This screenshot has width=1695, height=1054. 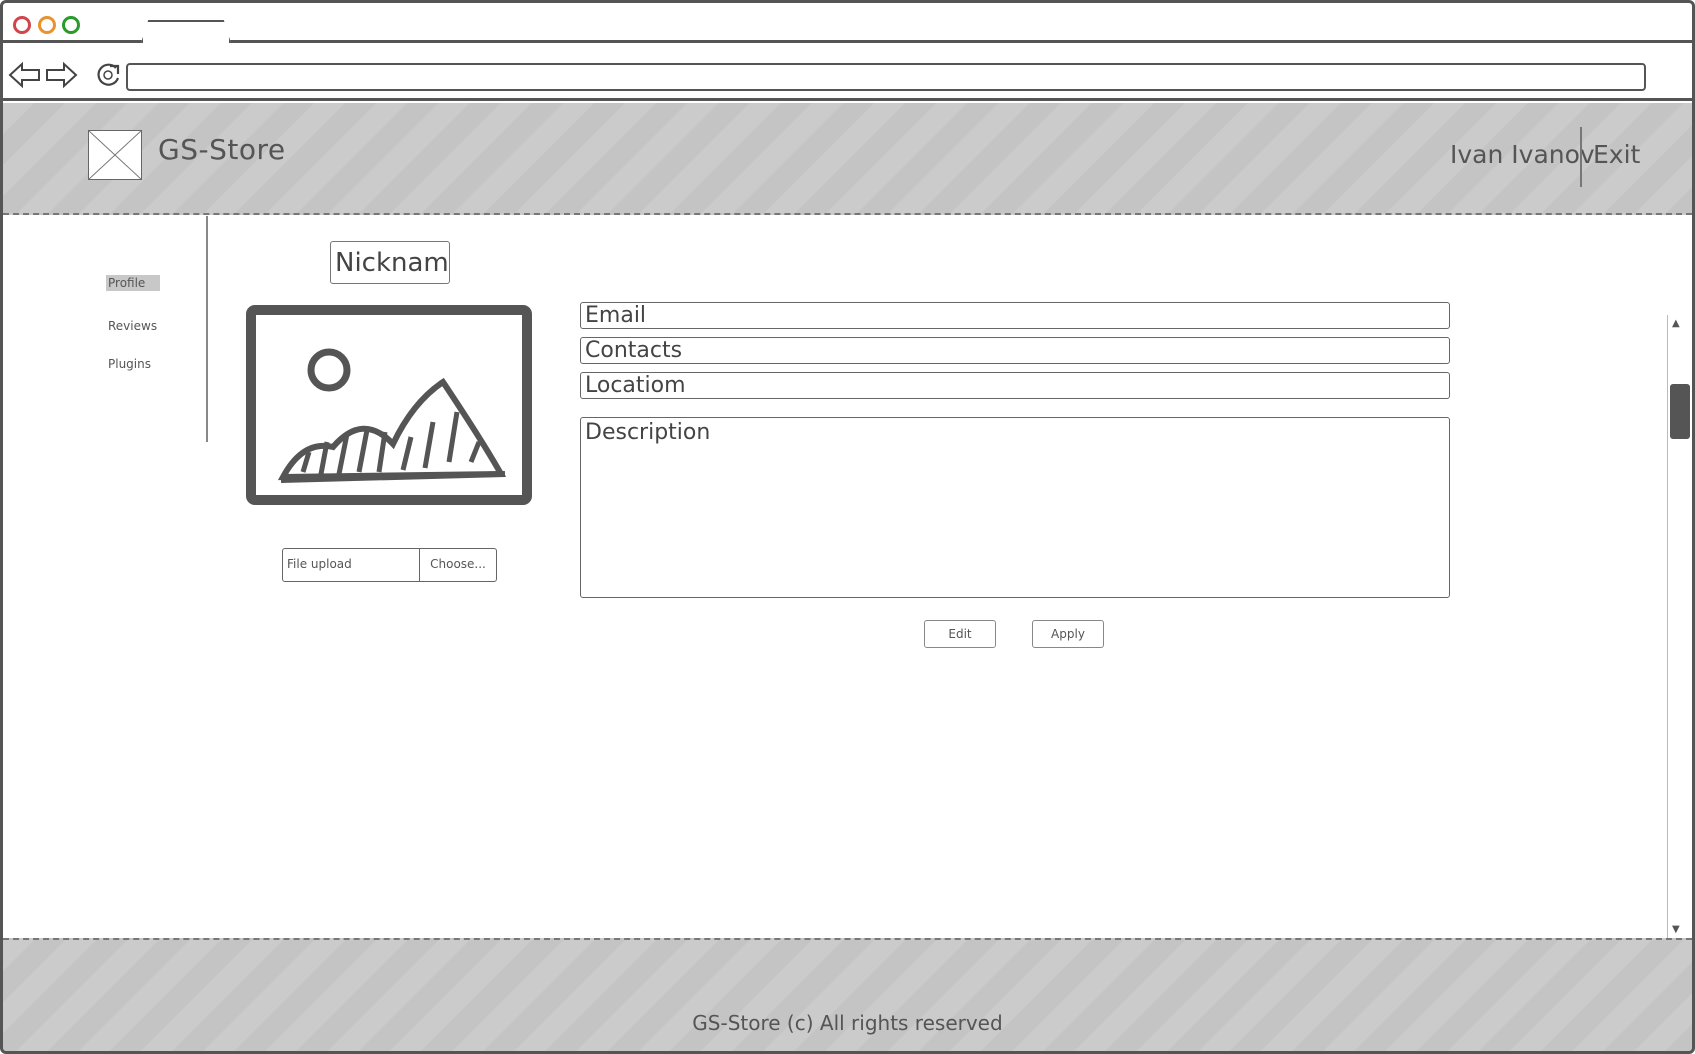 I want to click on scroll-thumb, so click(x=1680, y=411).